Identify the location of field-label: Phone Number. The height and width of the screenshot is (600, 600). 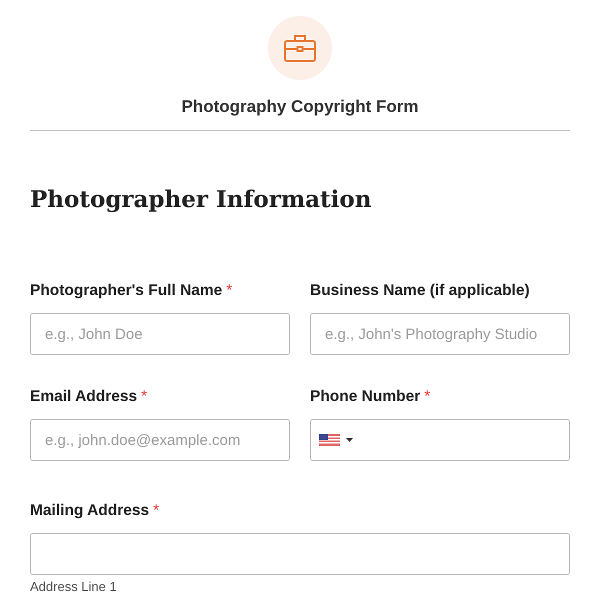
(365, 397).